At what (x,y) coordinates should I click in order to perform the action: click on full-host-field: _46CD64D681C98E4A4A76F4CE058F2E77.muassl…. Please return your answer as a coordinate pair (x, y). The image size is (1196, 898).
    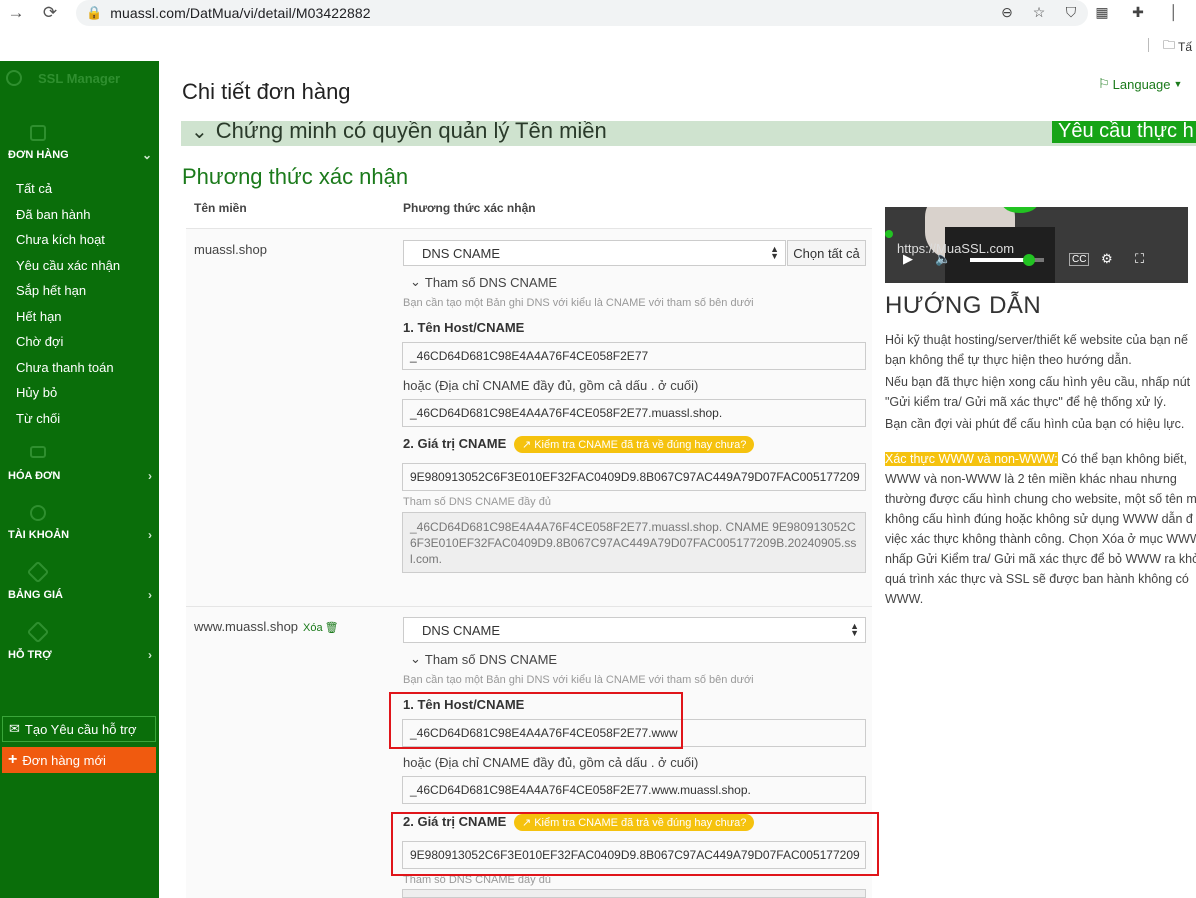
    Looking at the image, I should click on (634, 413).